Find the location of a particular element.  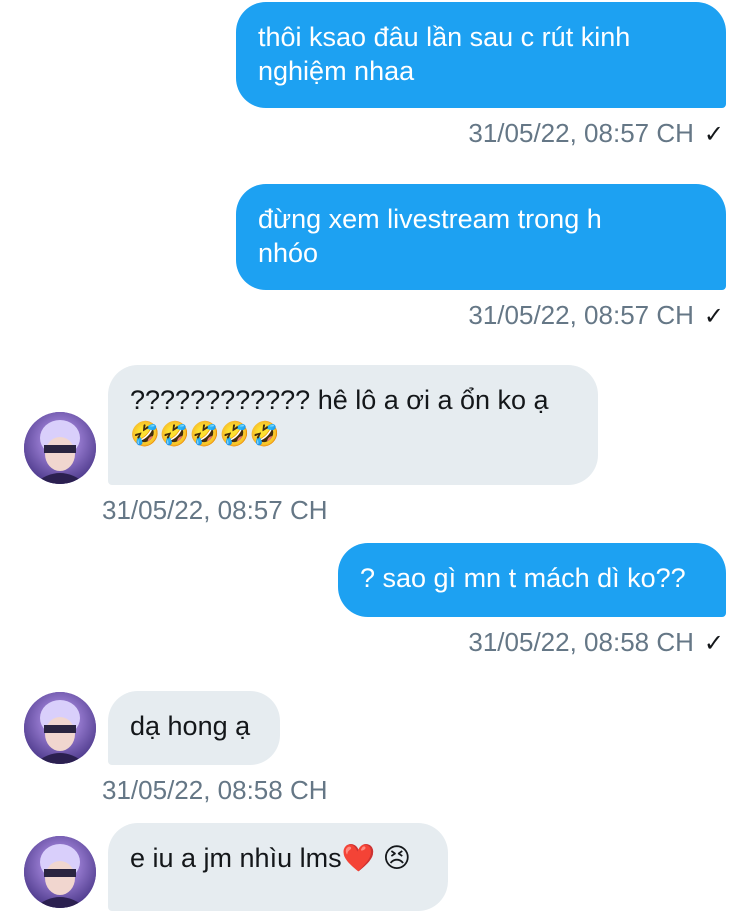

message-text: ? sao gì mn t mách dì ko?? is located at coordinates (523, 578).